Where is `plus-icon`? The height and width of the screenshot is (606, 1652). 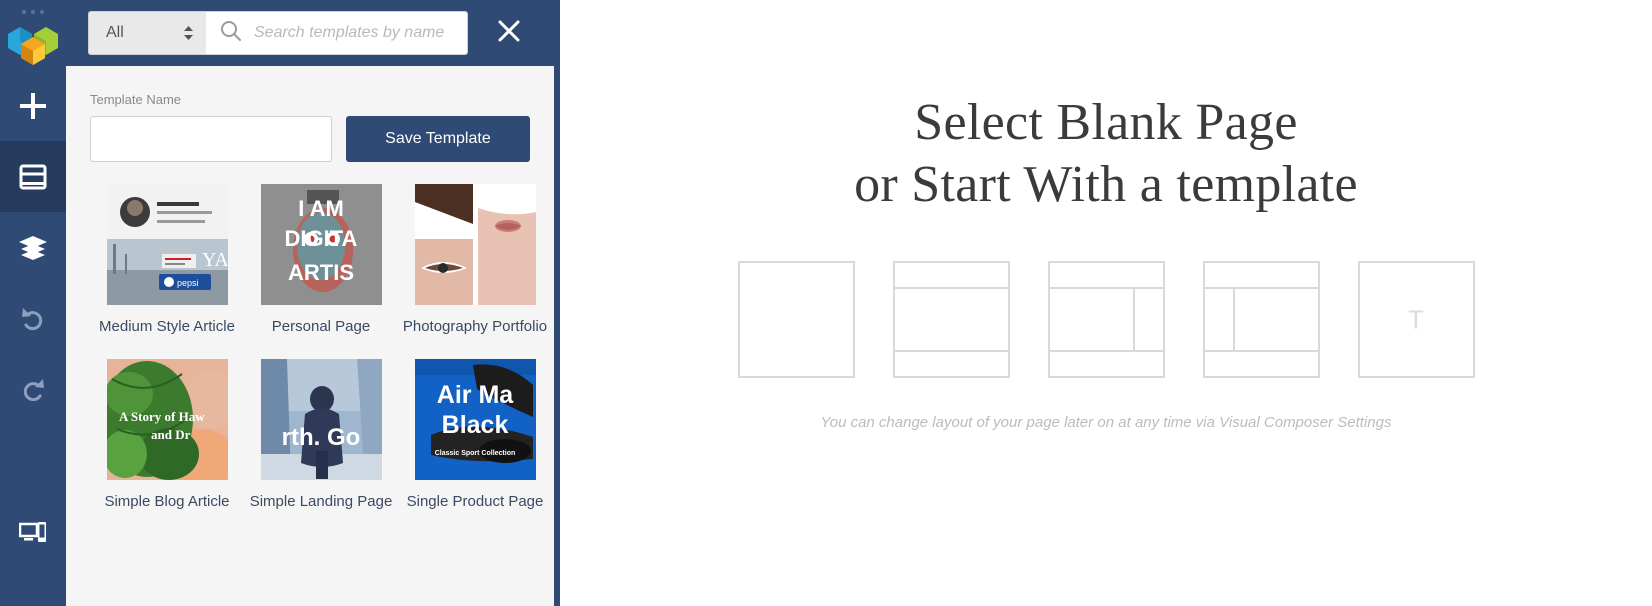 plus-icon is located at coordinates (33, 106).